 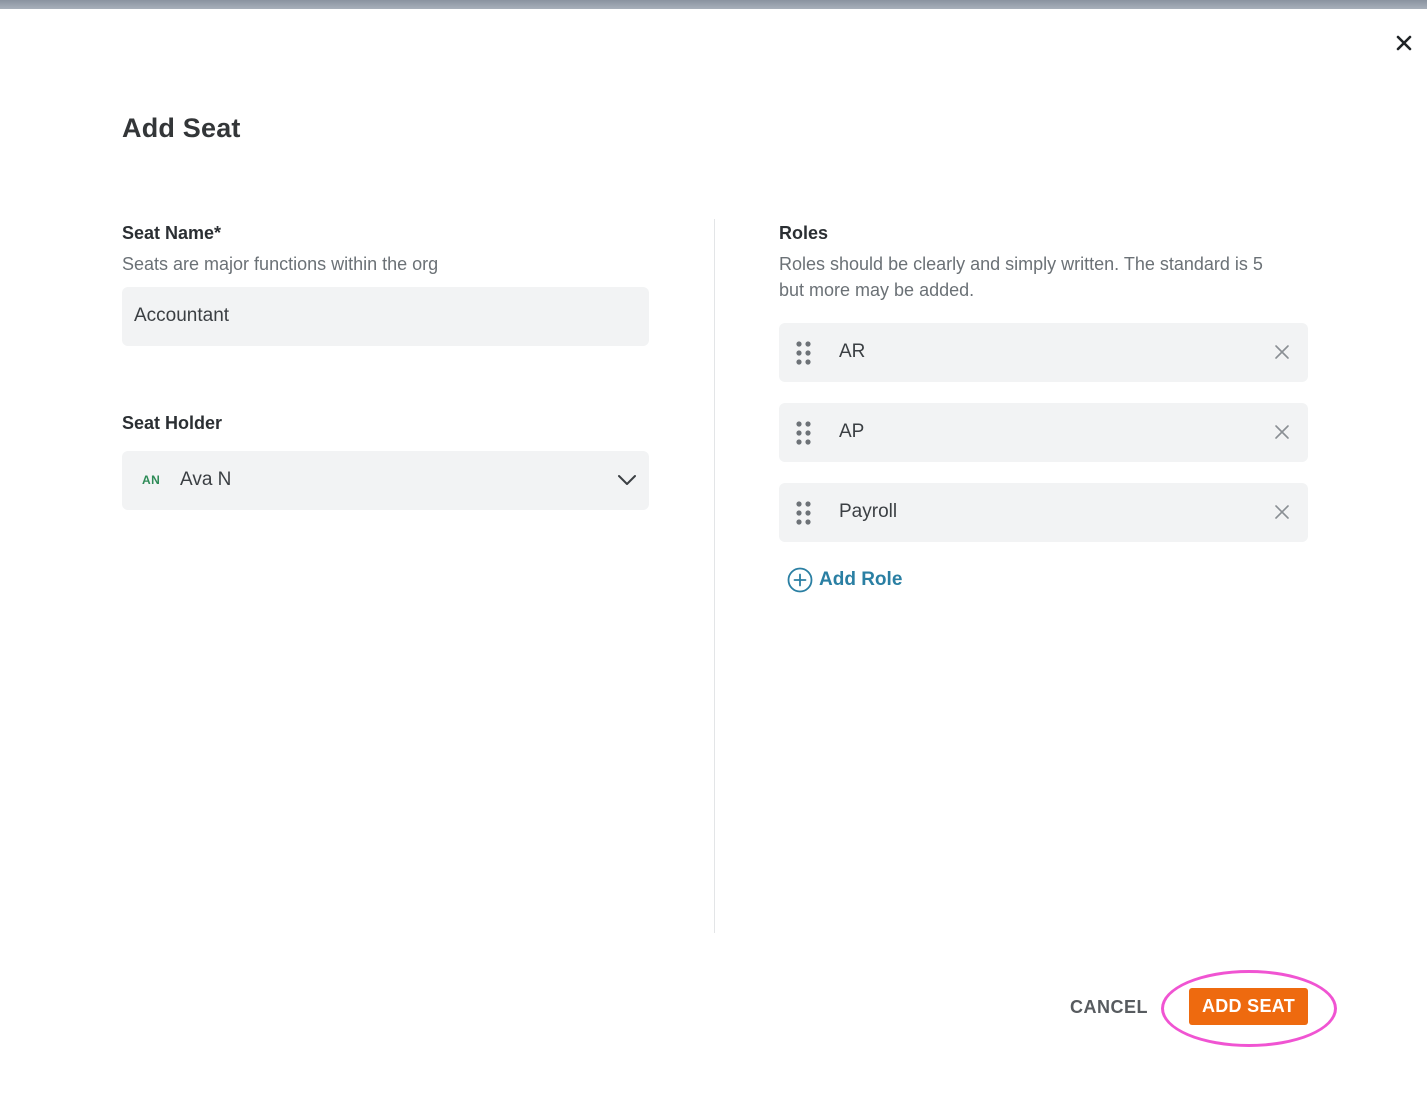 I want to click on column-divider, so click(x=714, y=576).